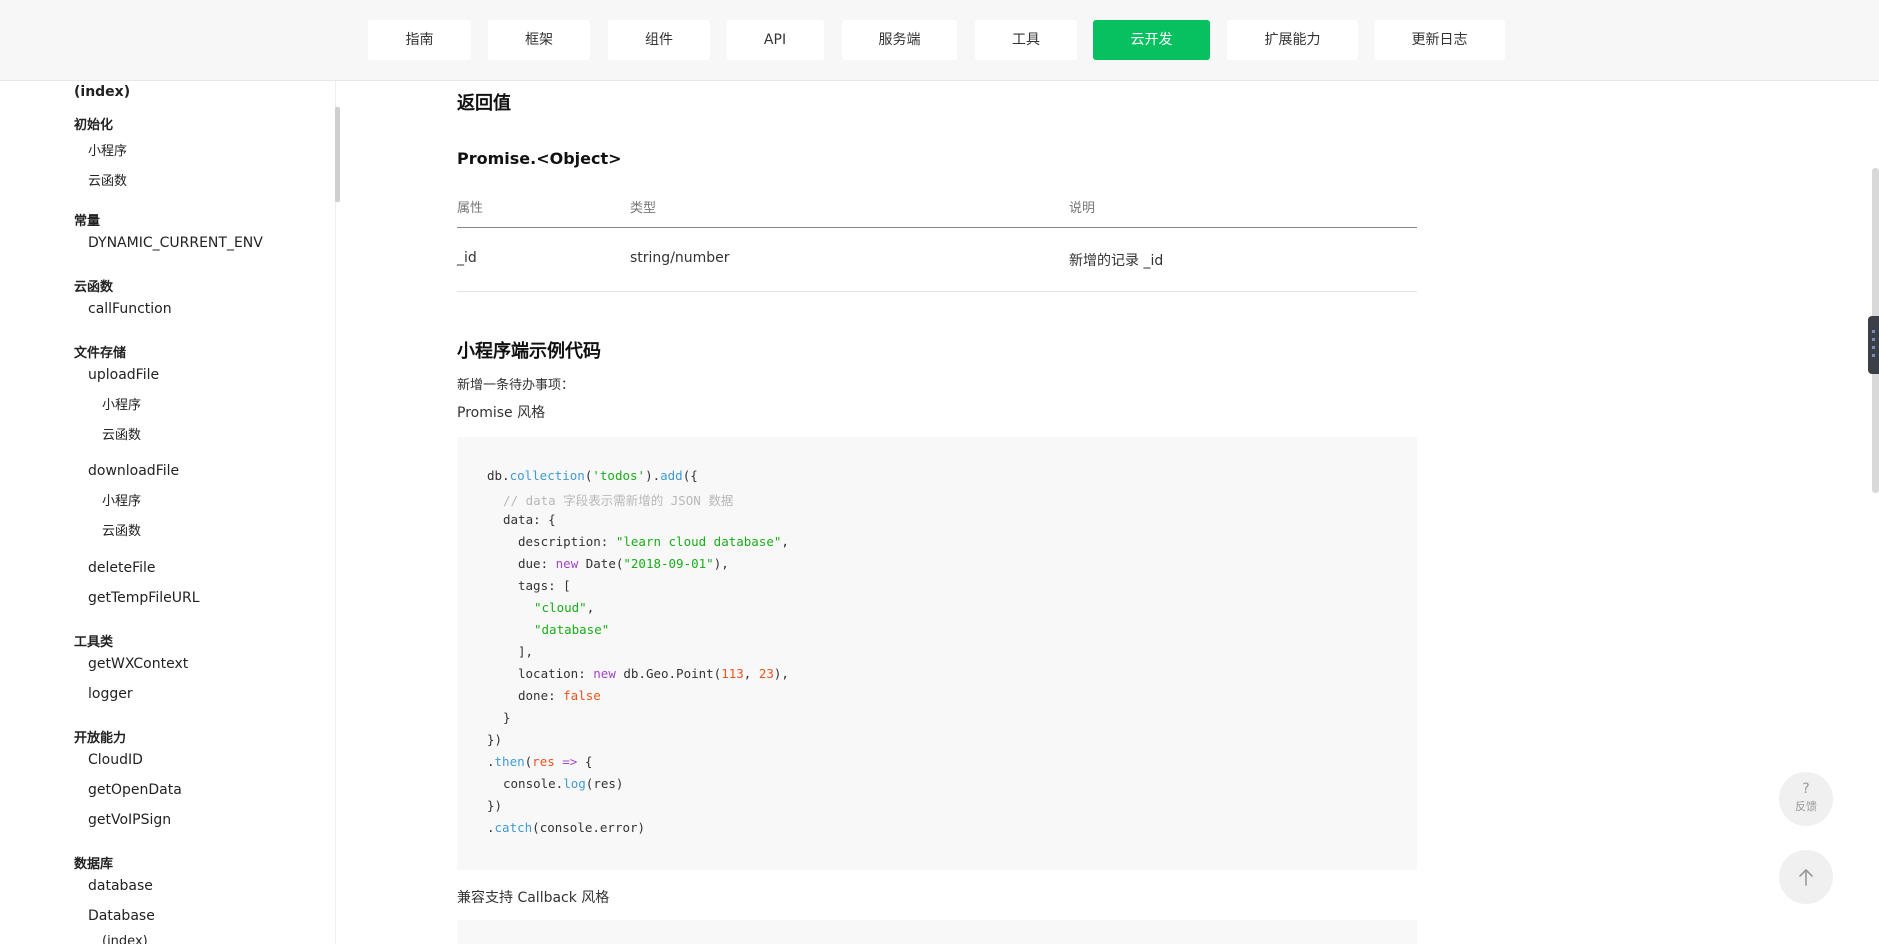  I want to click on nav-cloud-dev: 云开发, so click(1151, 40).